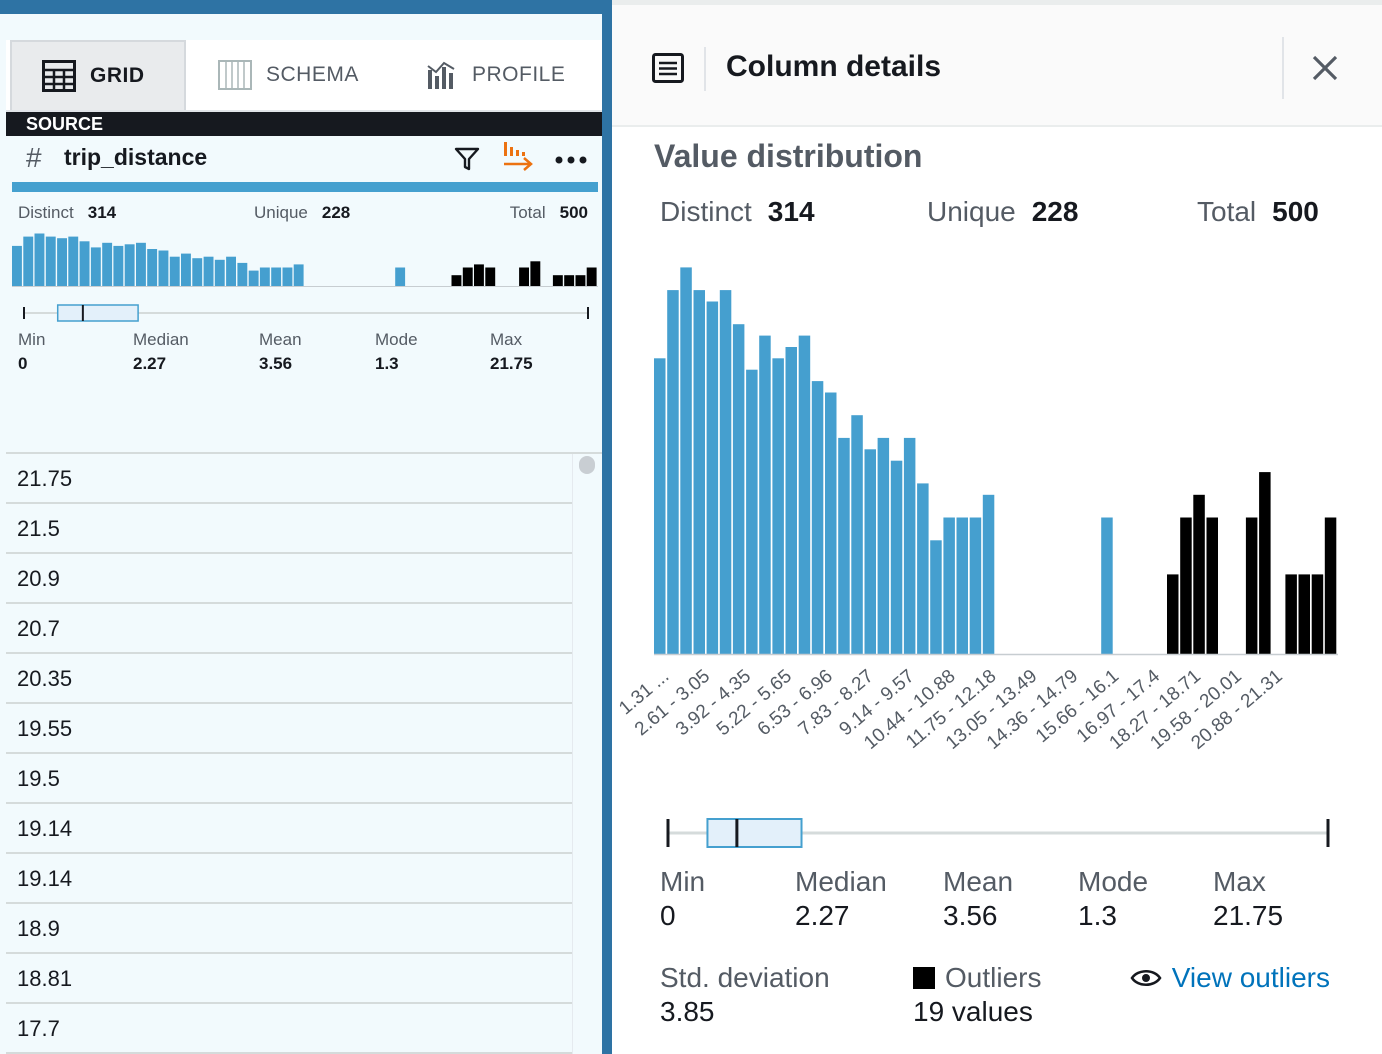  I want to click on mini-median: Median 2.27, so click(161, 351).